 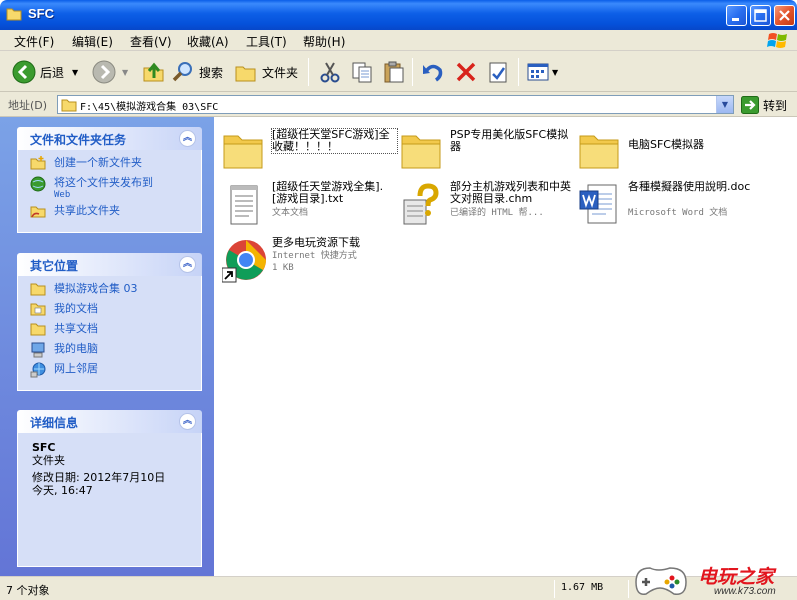 I want to click on file-name: 电脑SFC模拟器, so click(x=666, y=144).